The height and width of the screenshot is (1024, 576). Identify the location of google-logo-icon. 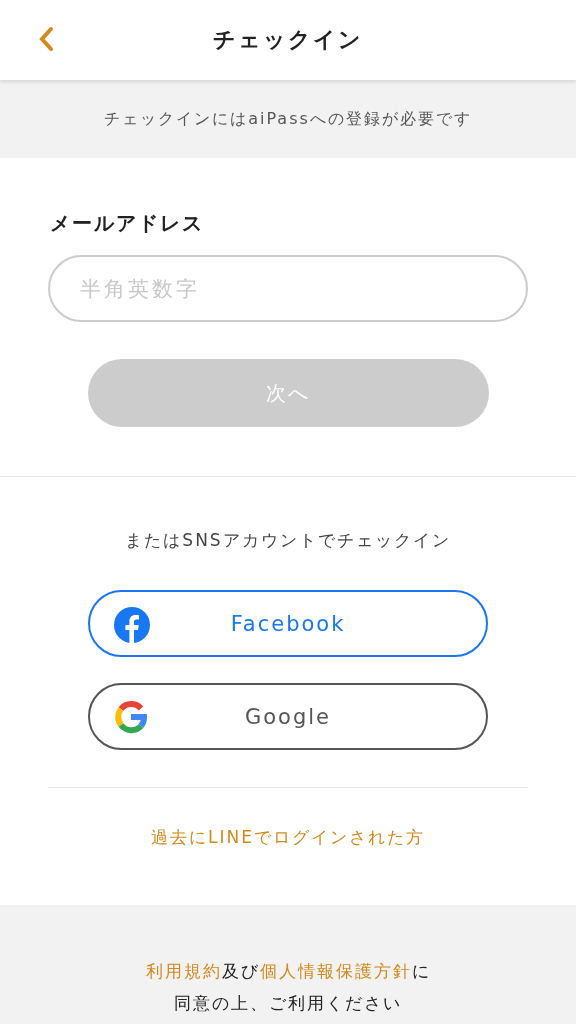
(131, 717).